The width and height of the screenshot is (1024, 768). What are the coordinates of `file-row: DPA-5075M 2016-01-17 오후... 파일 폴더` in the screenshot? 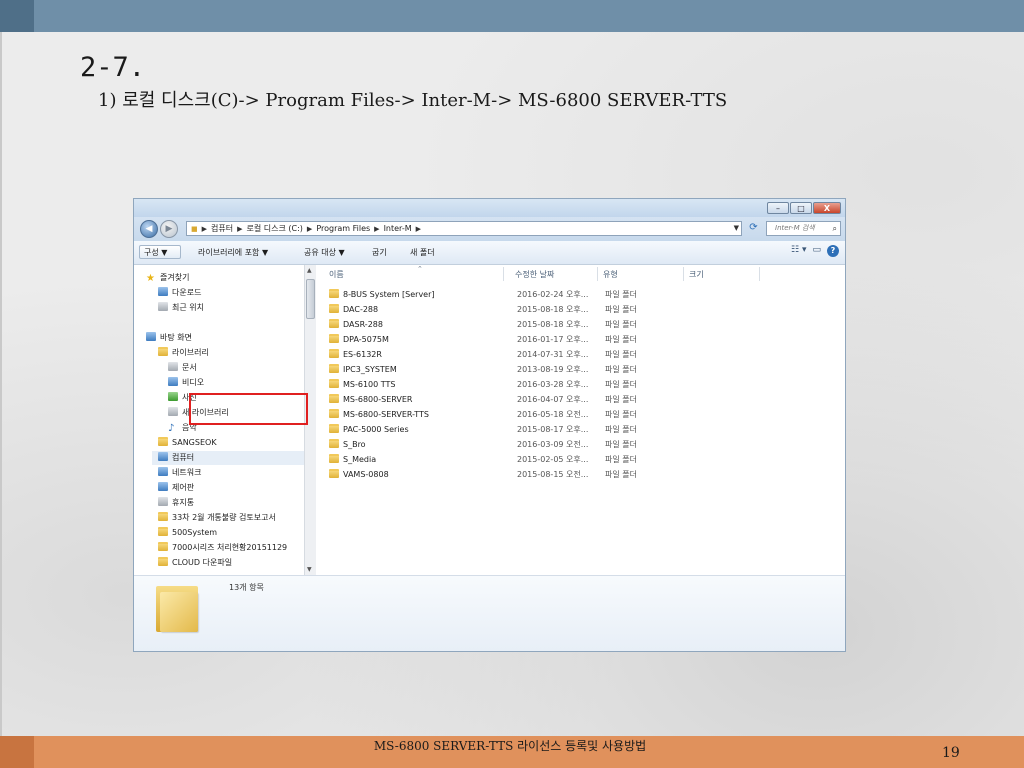 It's located at (579, 340).